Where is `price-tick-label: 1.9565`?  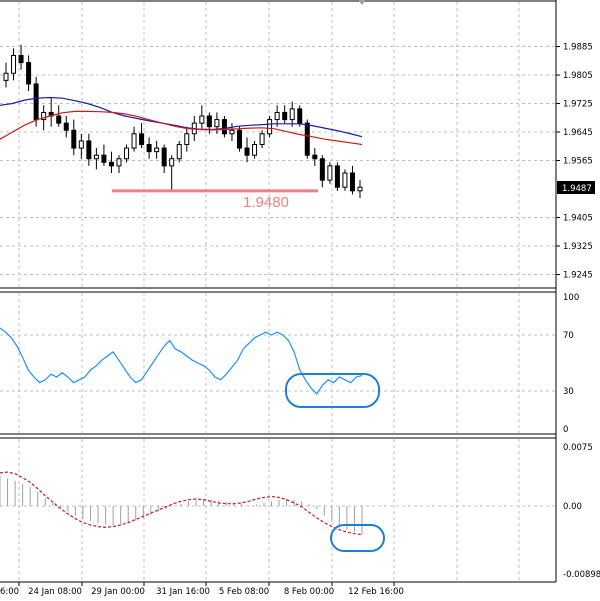 price-tick-label: 1.9565 is located at coordinates (578, 162).